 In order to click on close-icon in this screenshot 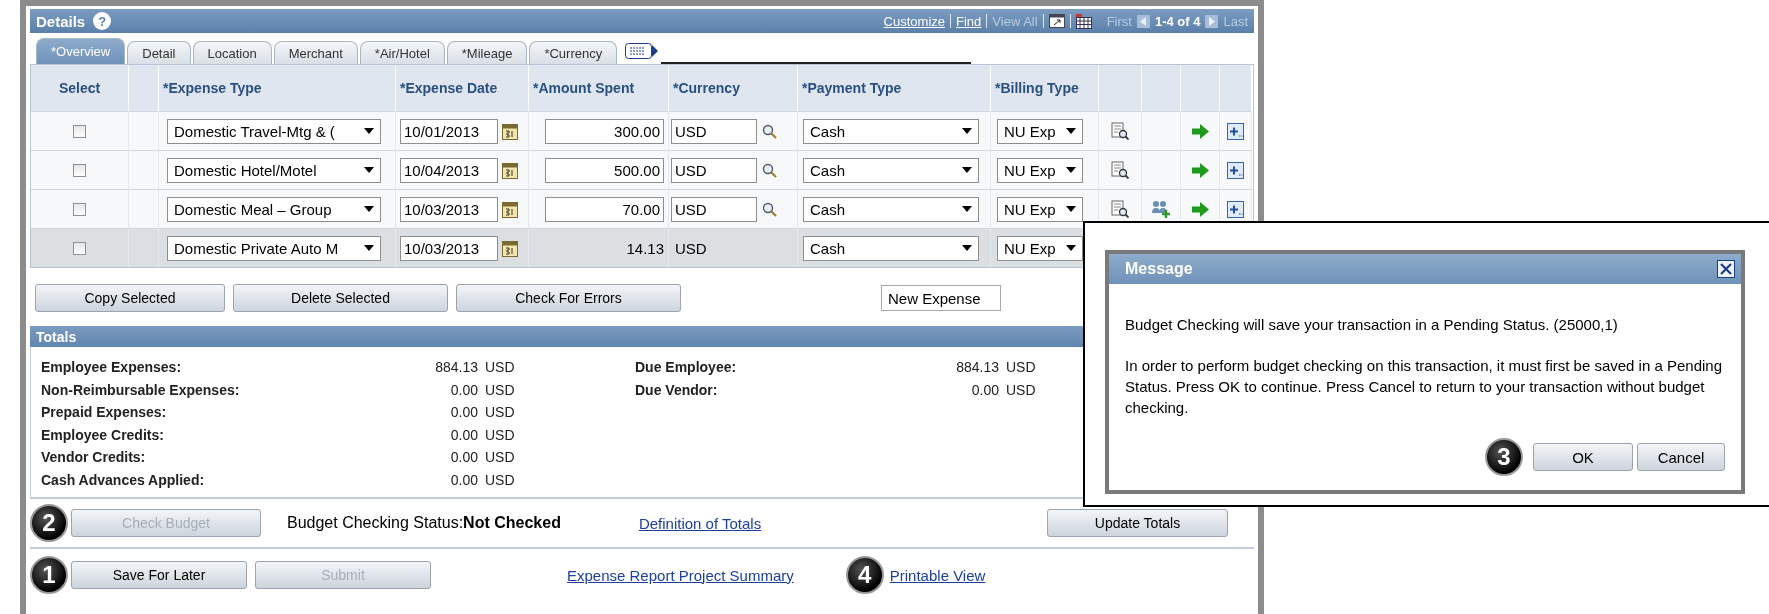, I will do `click(1726, 269)`.